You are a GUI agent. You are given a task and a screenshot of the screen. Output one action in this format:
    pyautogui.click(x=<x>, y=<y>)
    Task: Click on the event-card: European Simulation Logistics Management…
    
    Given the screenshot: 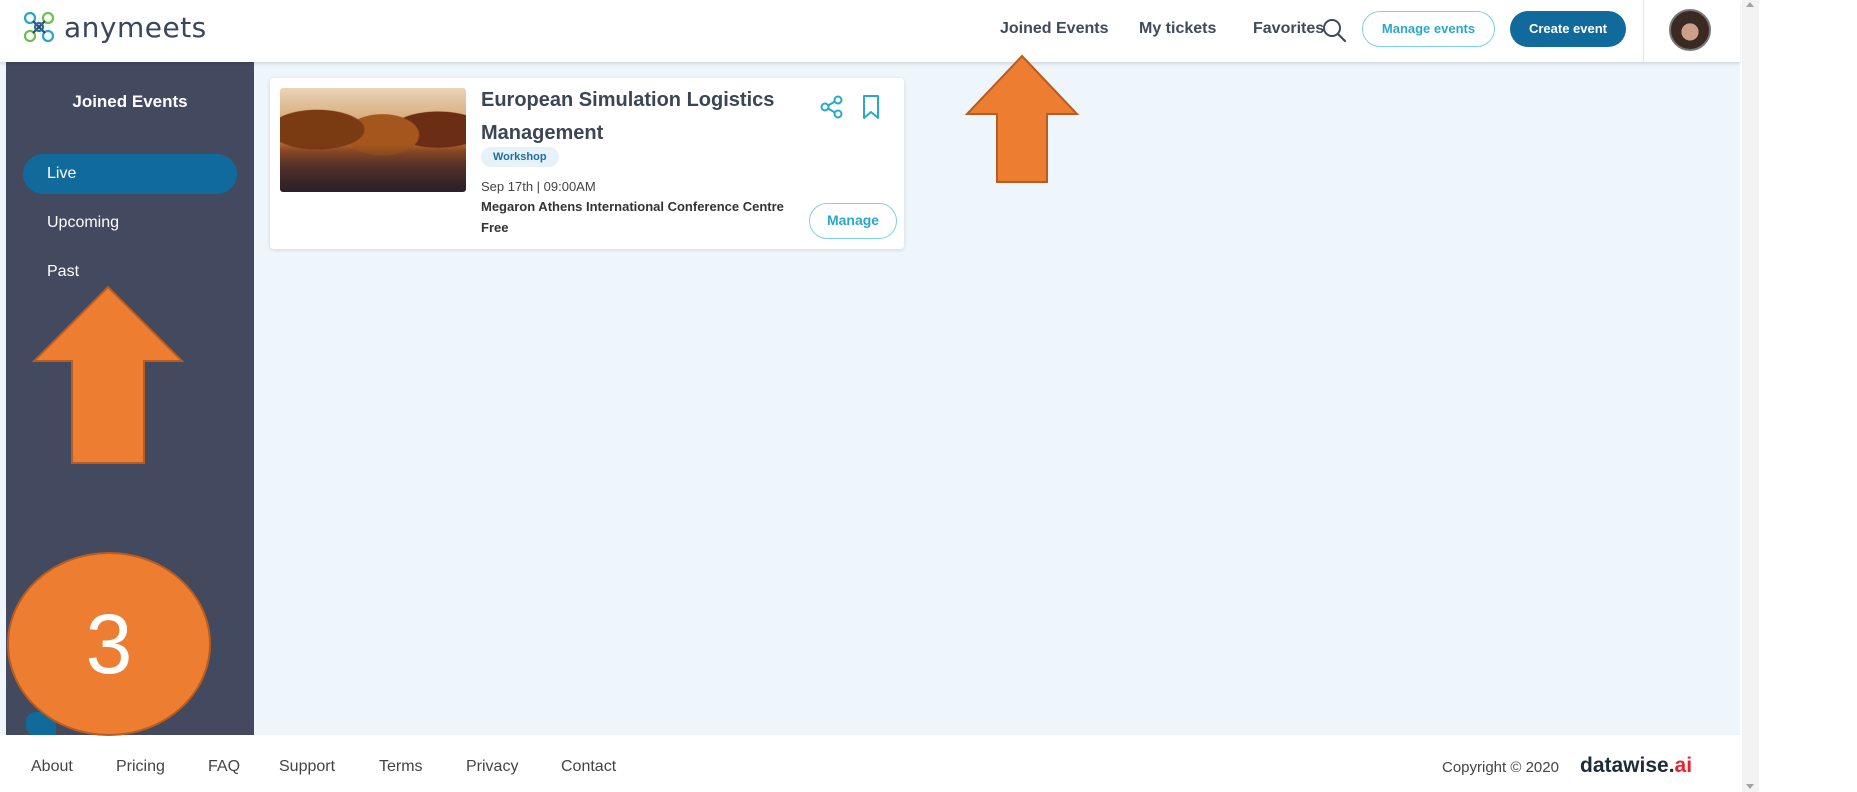 What is the action you would take?
    pyautogui.click(x=587, y=163)
    